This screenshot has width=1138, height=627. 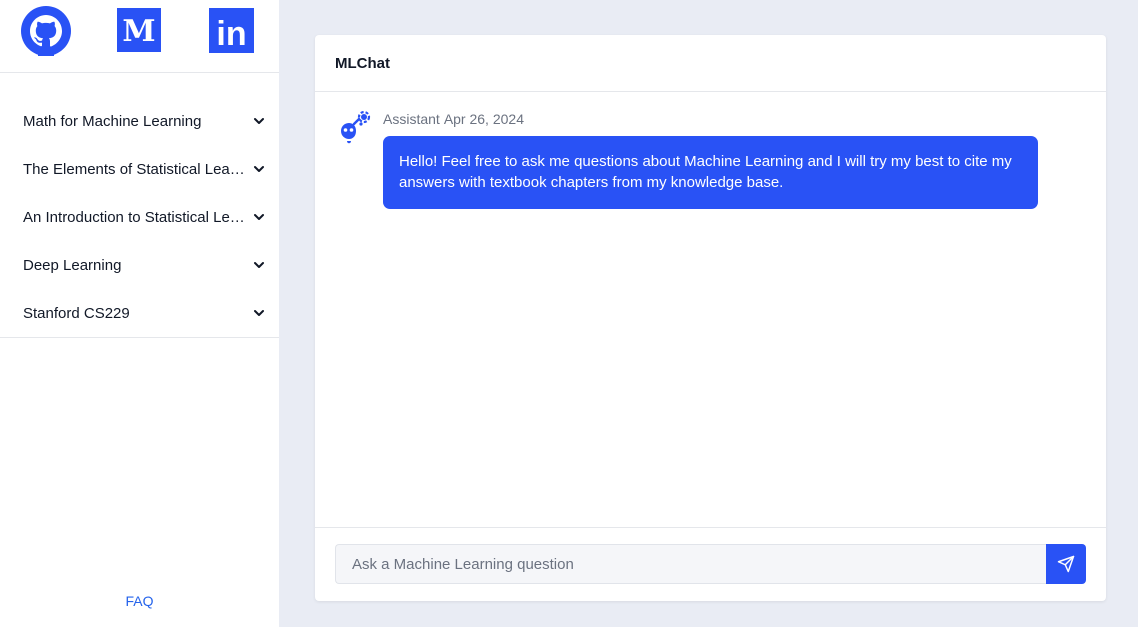 I want to click on sidebar-item-intro-statistical-learning: An Introduction to Statistical Learning, so click(x=139, y=217).